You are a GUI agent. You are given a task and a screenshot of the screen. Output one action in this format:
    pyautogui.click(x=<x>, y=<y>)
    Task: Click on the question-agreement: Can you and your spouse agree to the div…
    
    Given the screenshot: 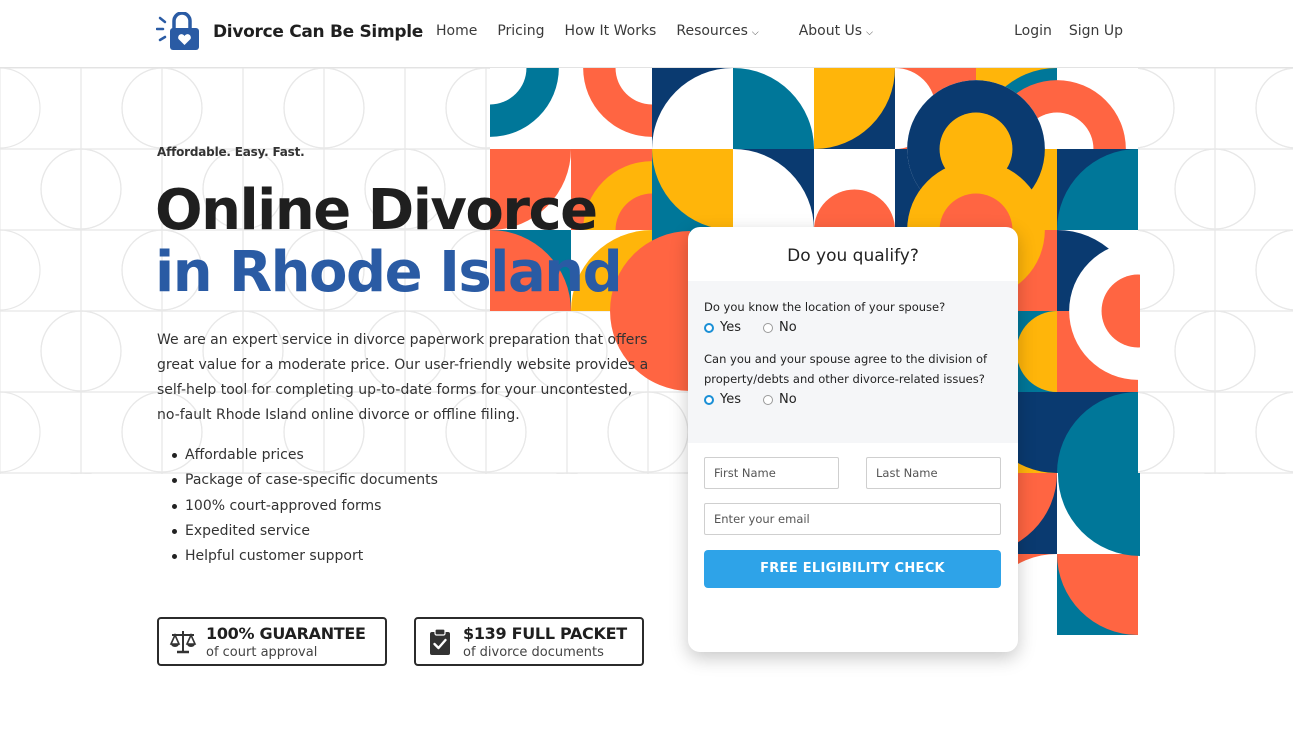 What is the action you would take?
    pyautogui.click(x=846, y=369)
    